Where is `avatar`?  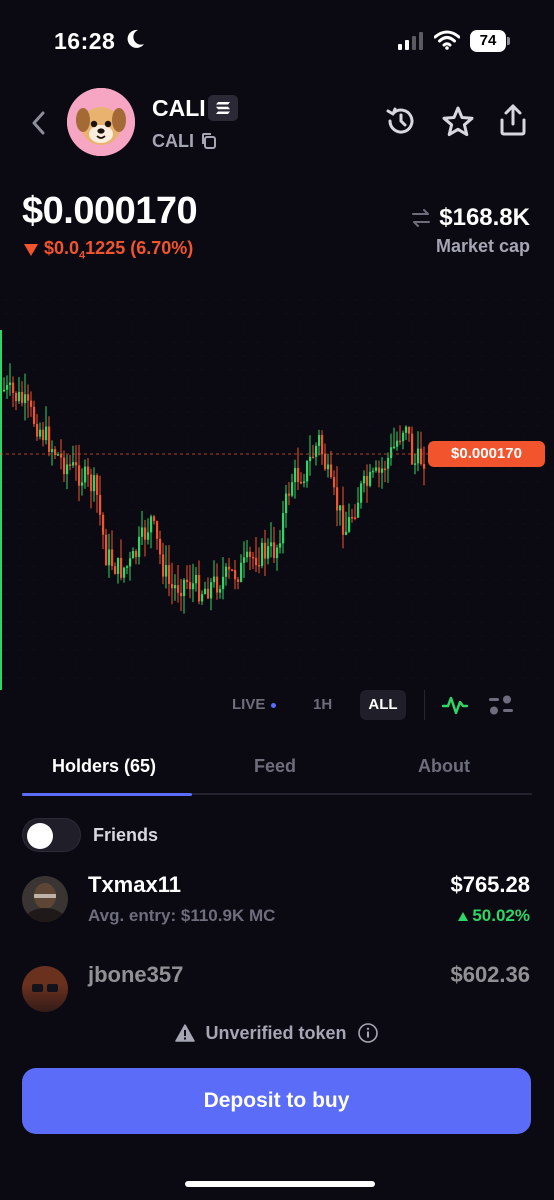 avatar is located at coordinates (45, 899).